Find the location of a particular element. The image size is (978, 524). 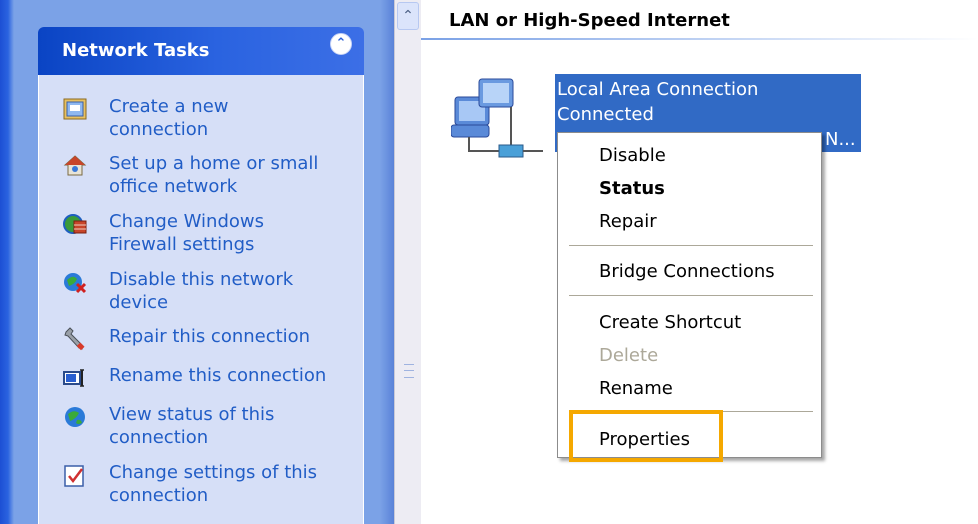

menu-item-rename: Rename is located at coordinates (636, 388).